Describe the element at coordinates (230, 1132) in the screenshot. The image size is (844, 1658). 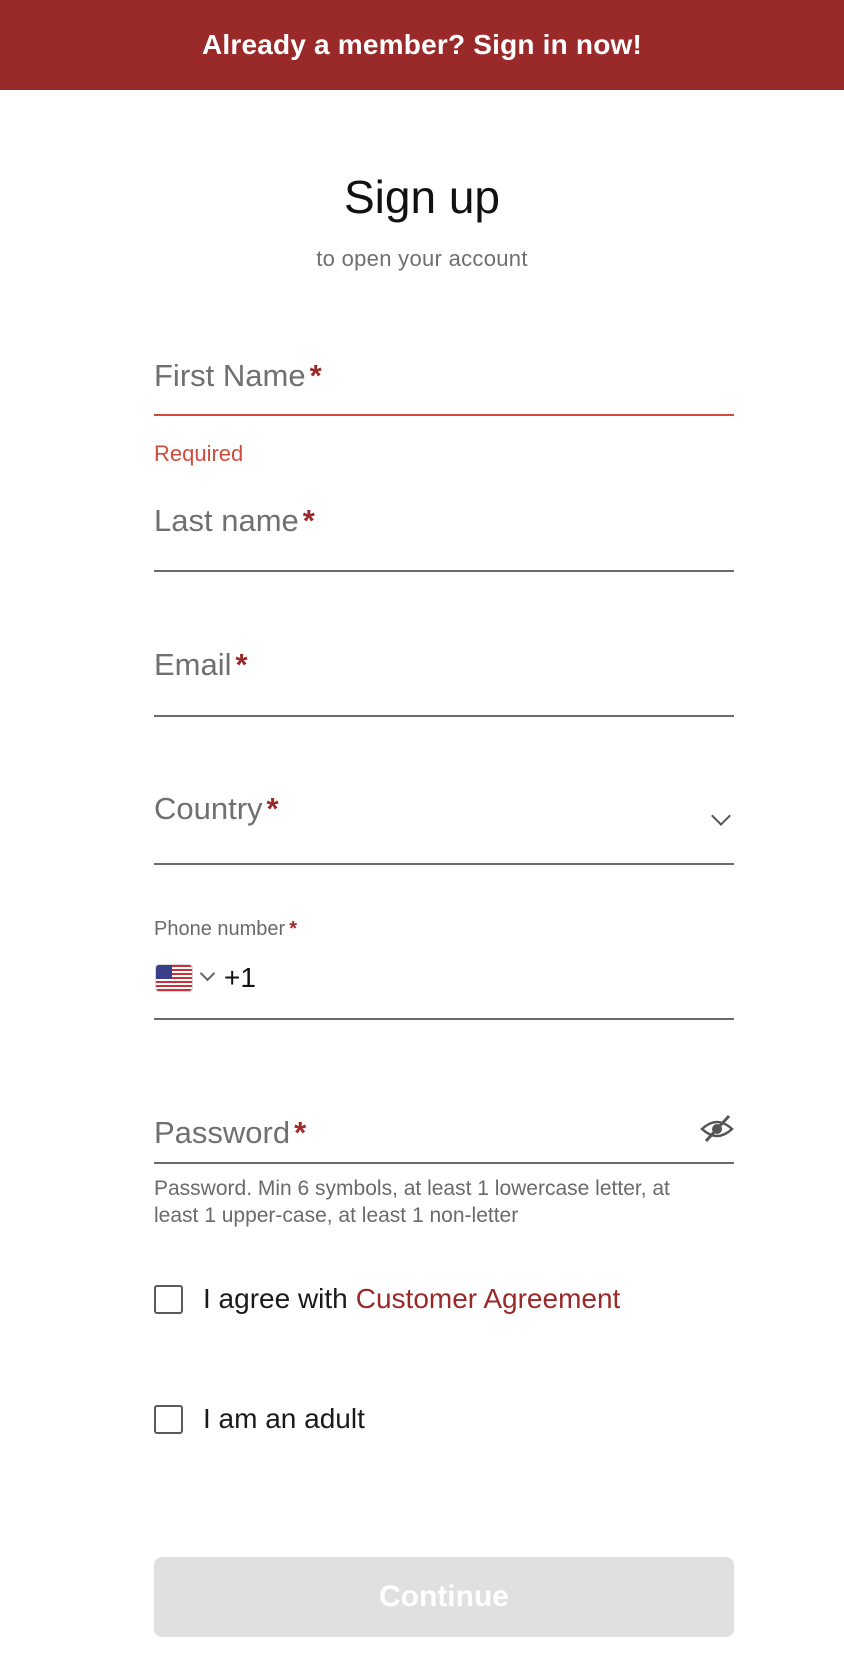
I see `password-label: Password *` at that location.